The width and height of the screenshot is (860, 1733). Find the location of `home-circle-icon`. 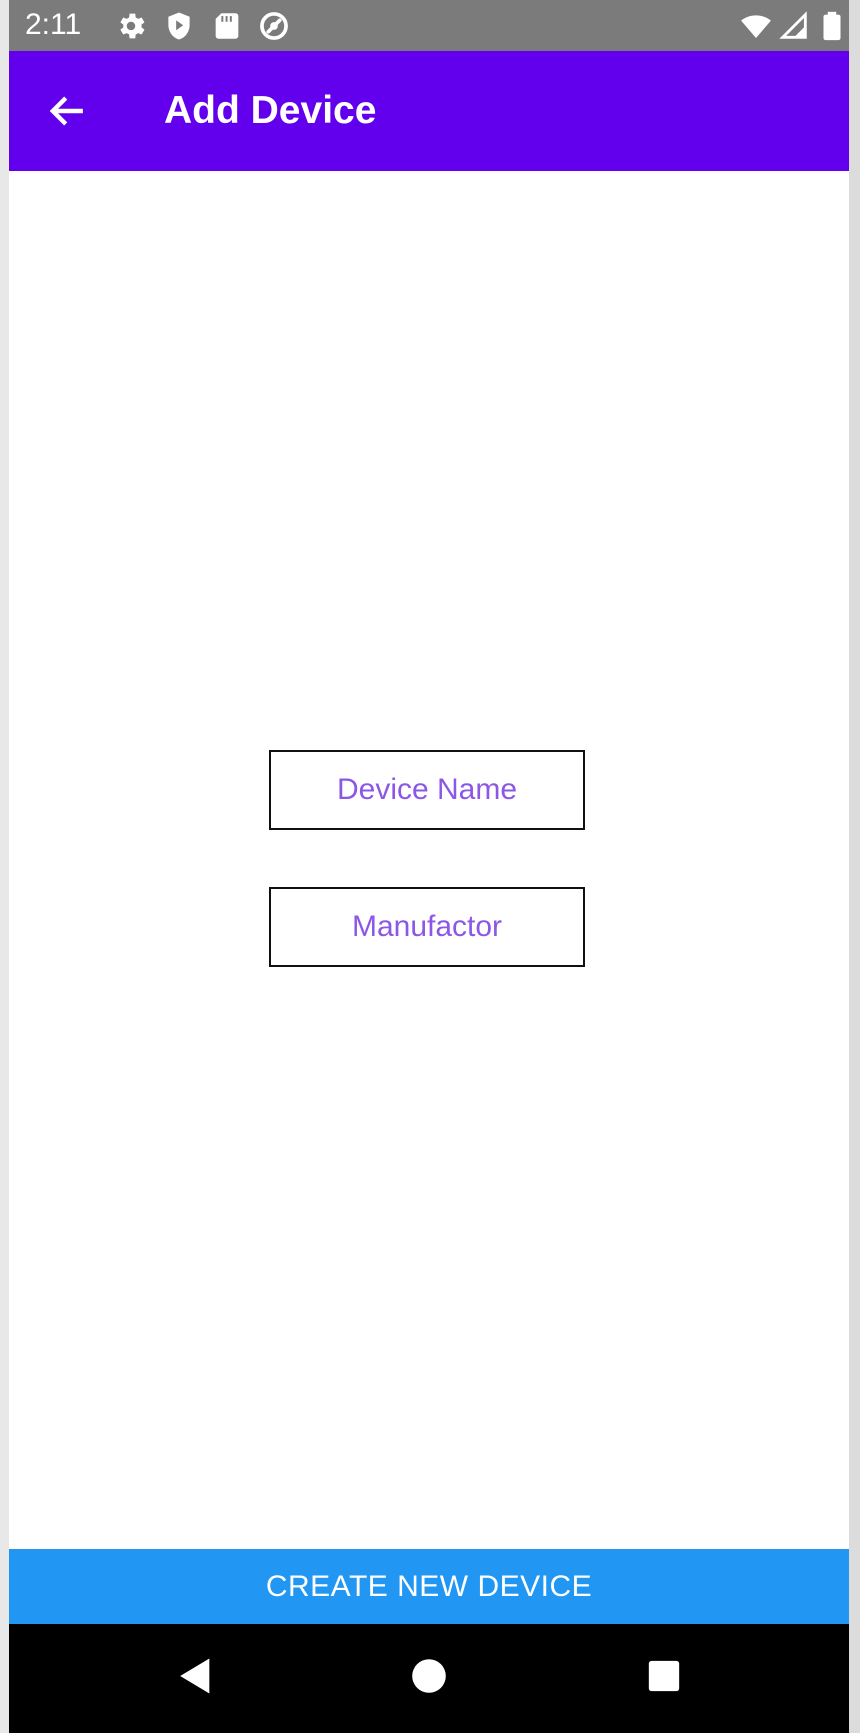

home-circle-icon is located at coordinates (429, 1676).